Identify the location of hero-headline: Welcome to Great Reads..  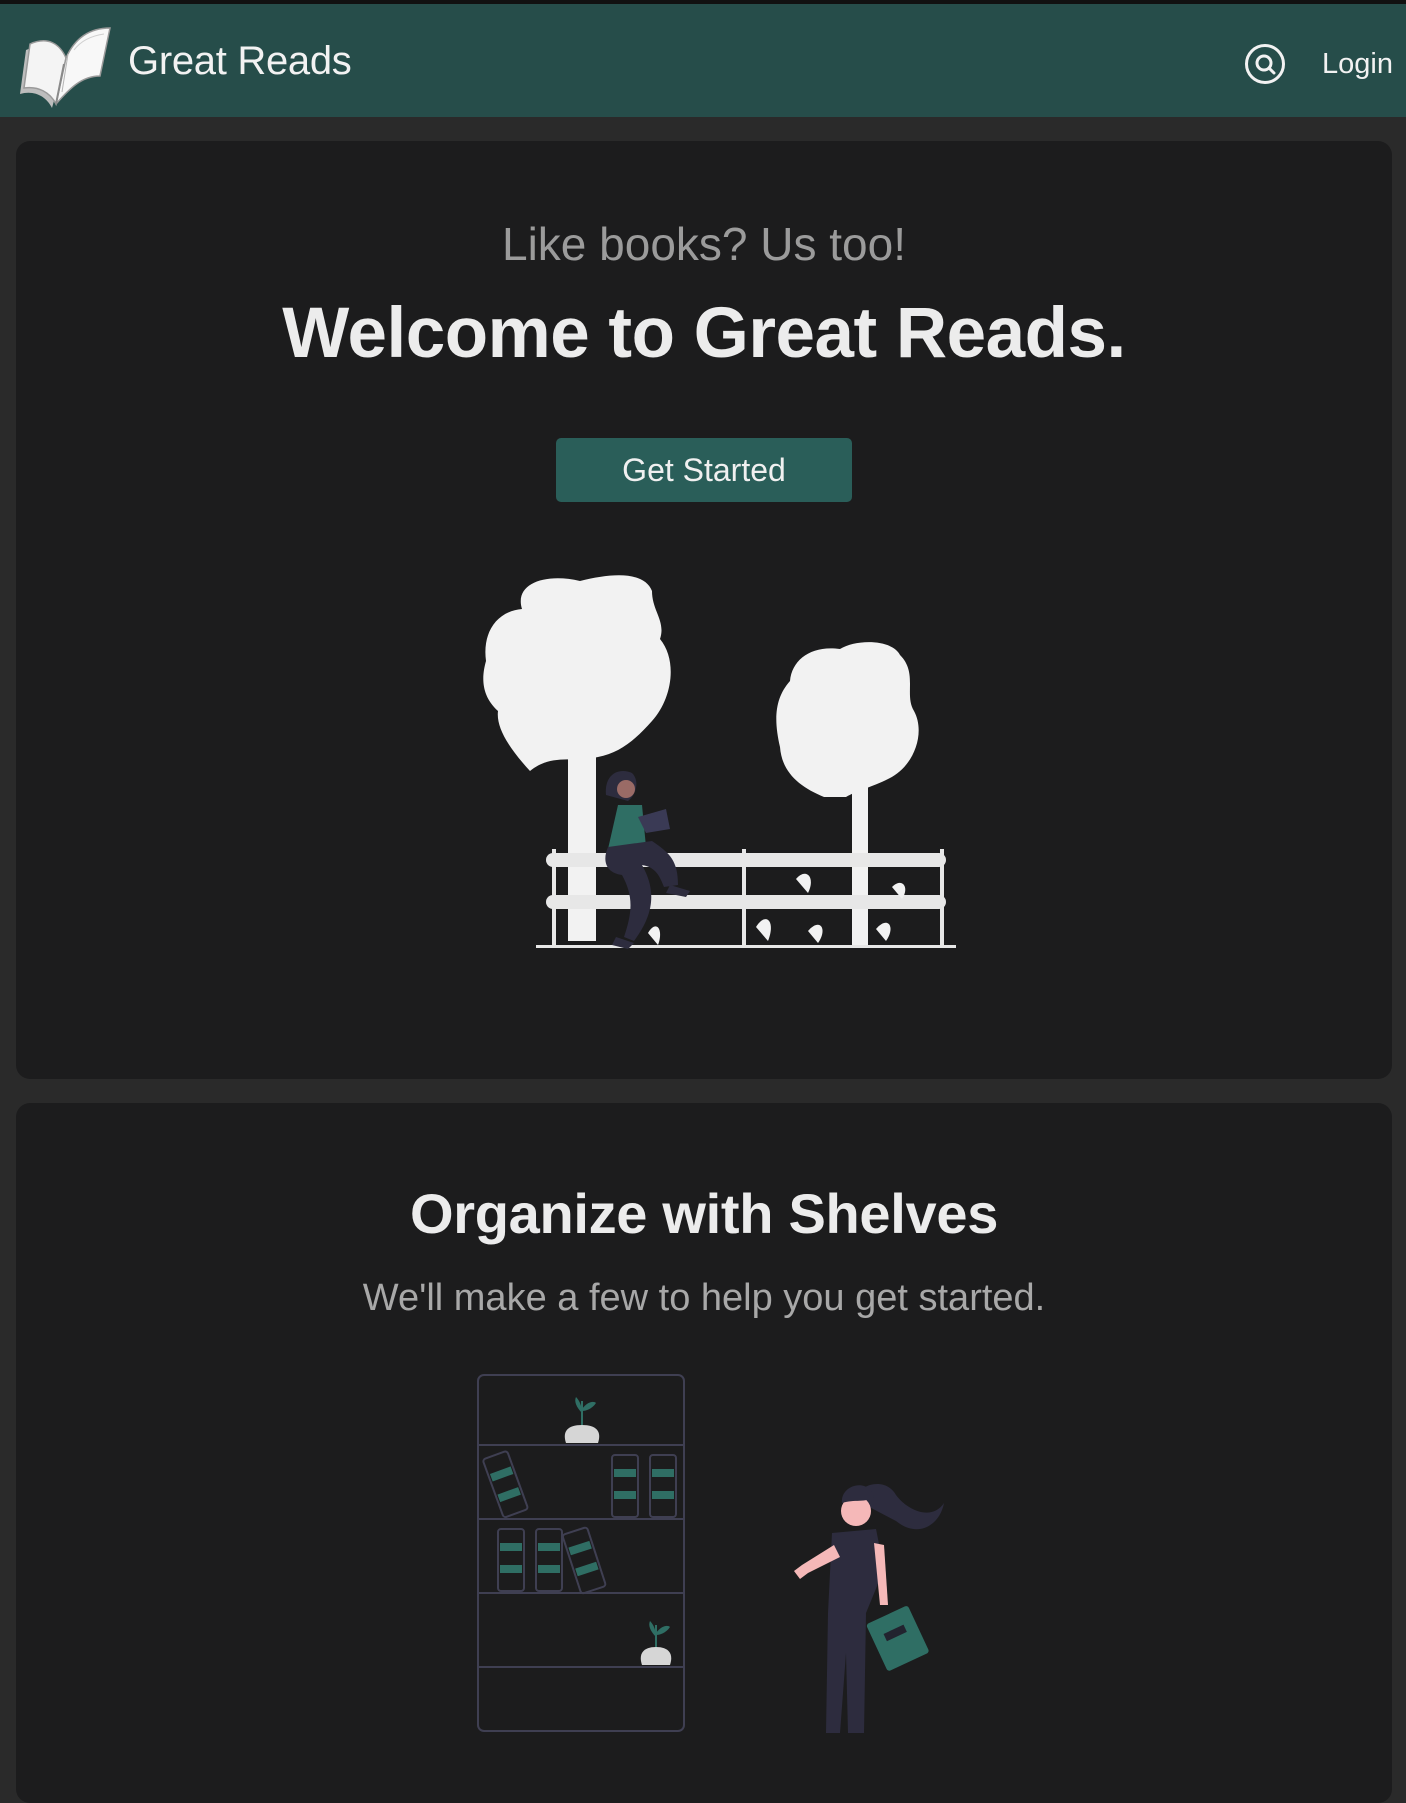
(704, 333).